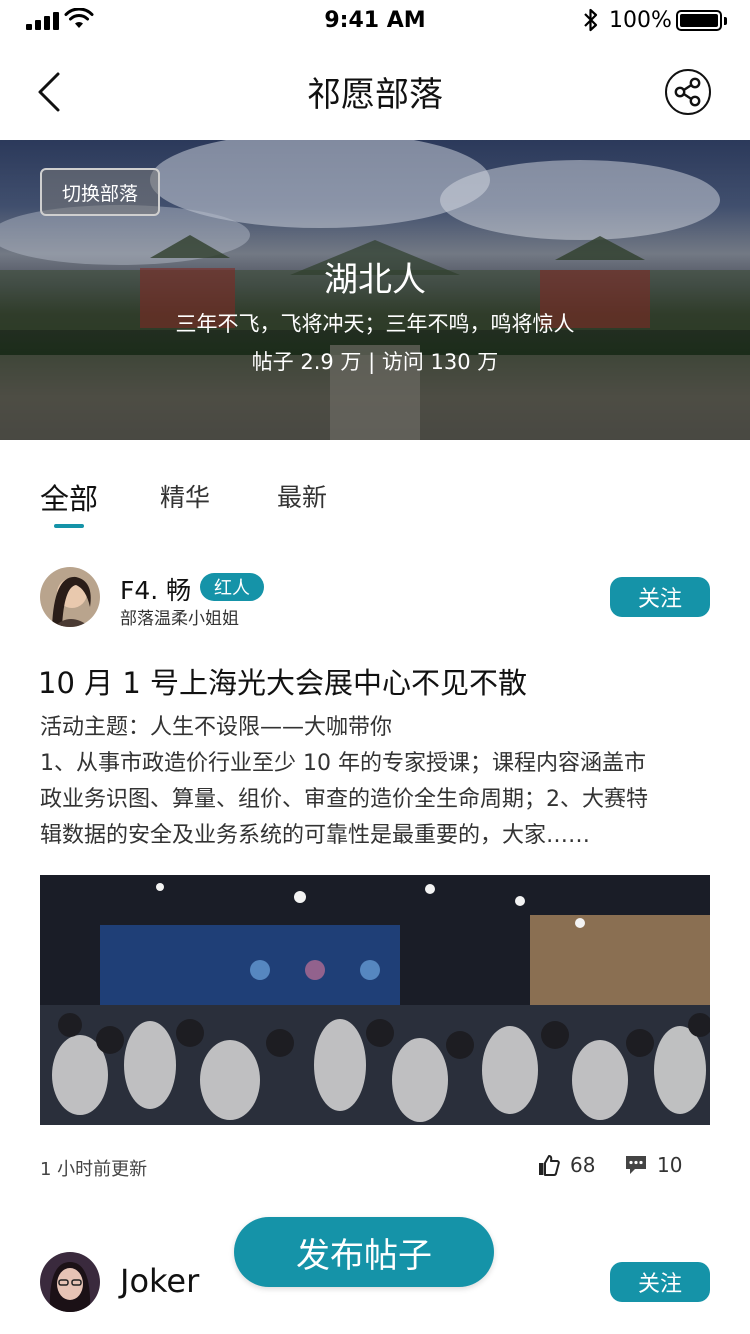  I want to click on post-body-line: 政业务识图、算量、组价、审查的造价全生命周期；2、大赛特, so click(344, 799).